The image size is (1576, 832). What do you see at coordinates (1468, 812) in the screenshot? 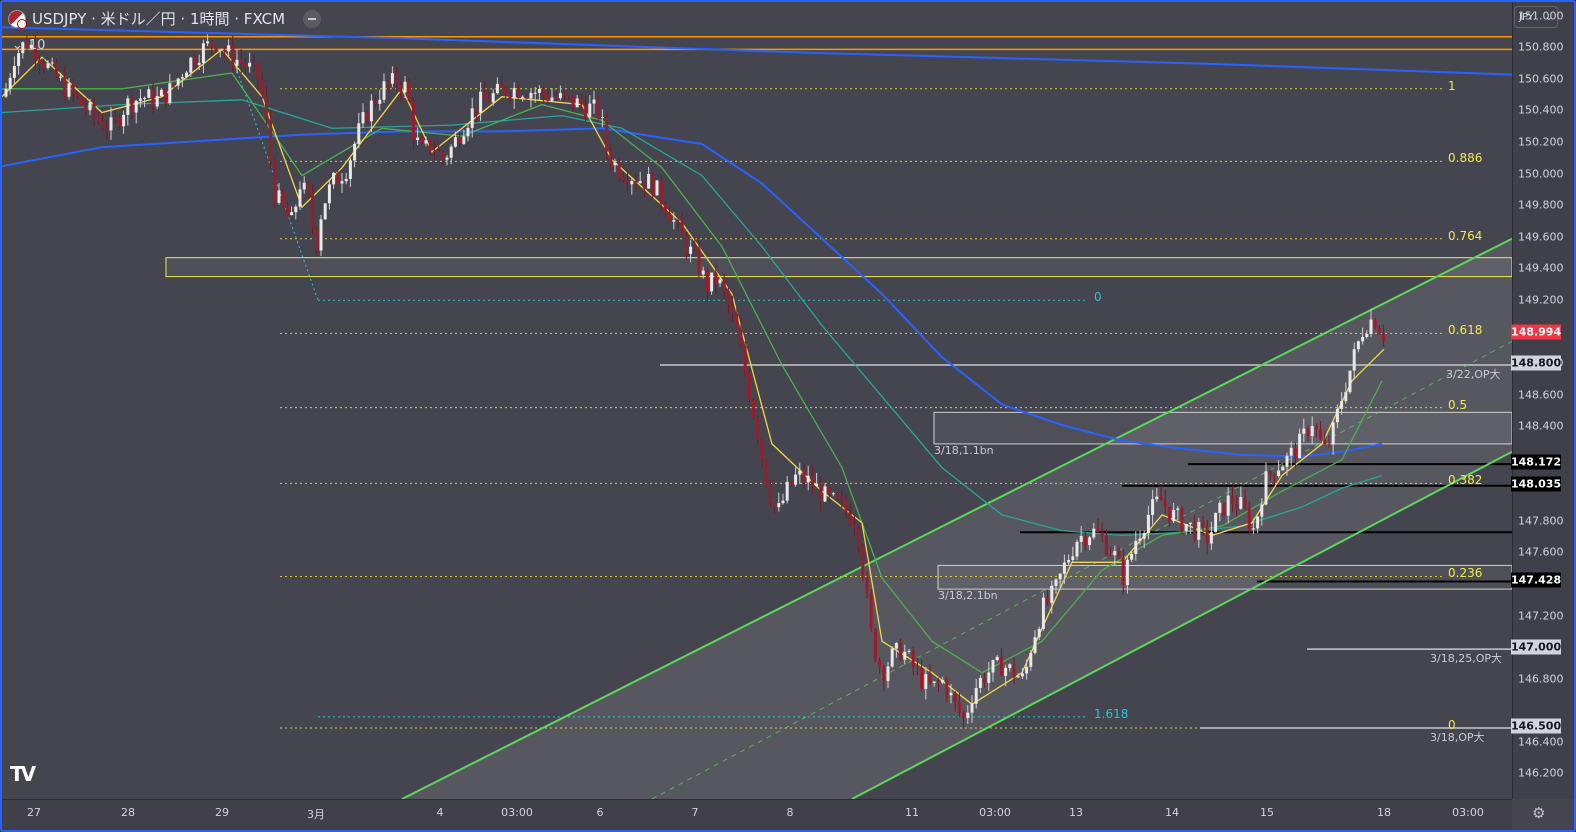
I see `time-tick-label: 03:00` at bounding box center [1468, 812].